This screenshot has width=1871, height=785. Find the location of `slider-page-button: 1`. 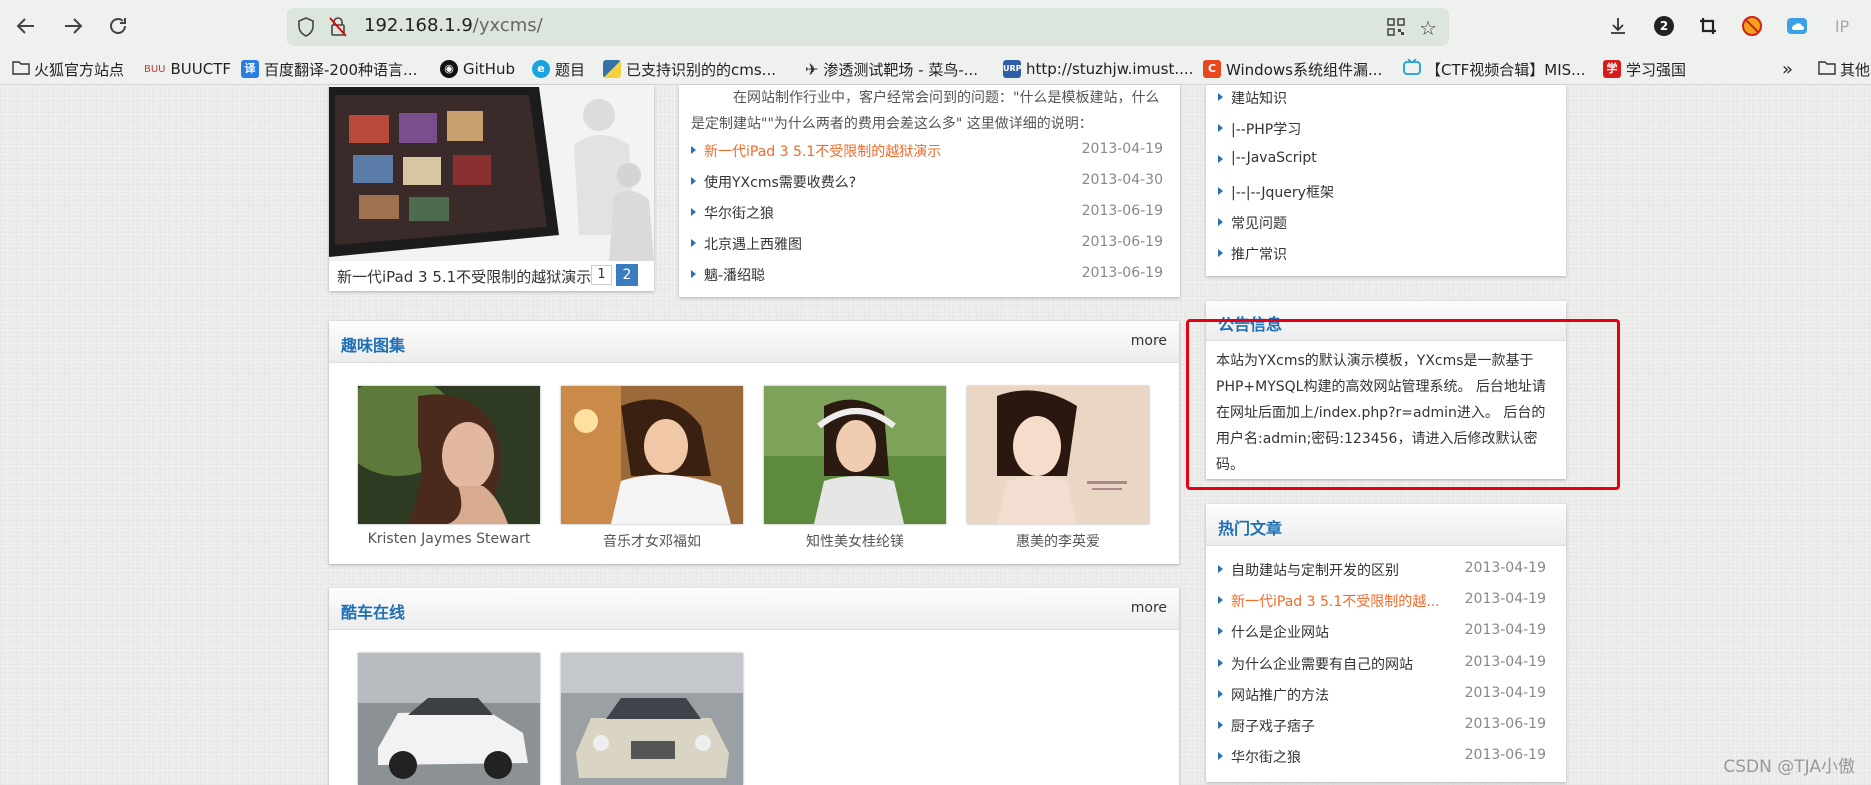

slider-page-button: 1 is located at coordinates (601, 275).